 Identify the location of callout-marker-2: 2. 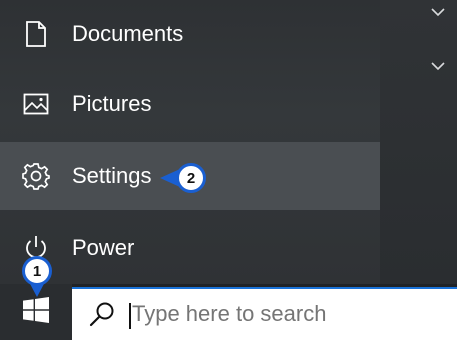
(184, 178).